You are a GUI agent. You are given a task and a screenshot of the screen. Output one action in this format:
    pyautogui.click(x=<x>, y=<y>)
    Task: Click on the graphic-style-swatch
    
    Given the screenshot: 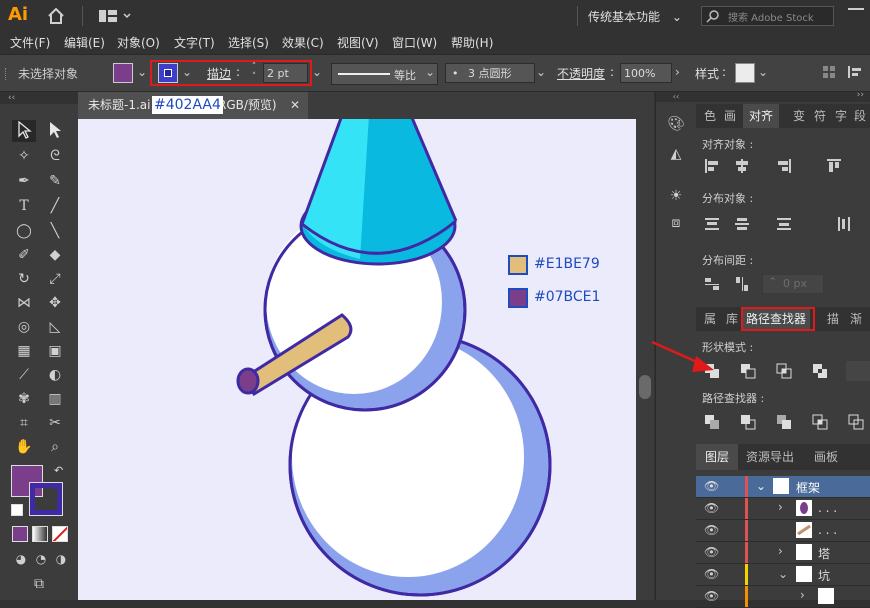 What is the action you would take?
    pyautogui.click(x=745, y=73)
    